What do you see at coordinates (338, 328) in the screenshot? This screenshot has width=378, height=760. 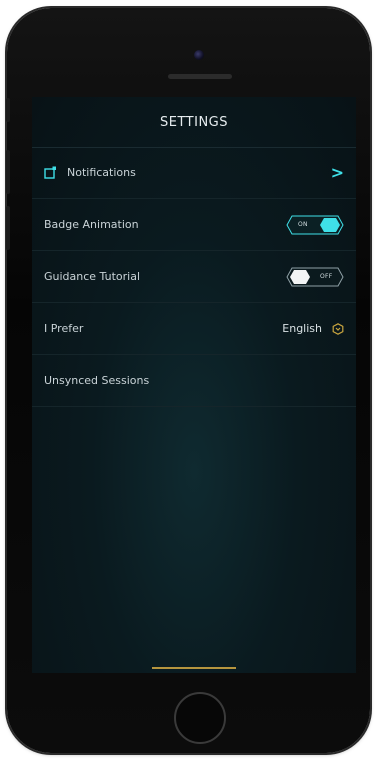 I see `hexagon-dropdown-icon` at bounding box center [338, 328].